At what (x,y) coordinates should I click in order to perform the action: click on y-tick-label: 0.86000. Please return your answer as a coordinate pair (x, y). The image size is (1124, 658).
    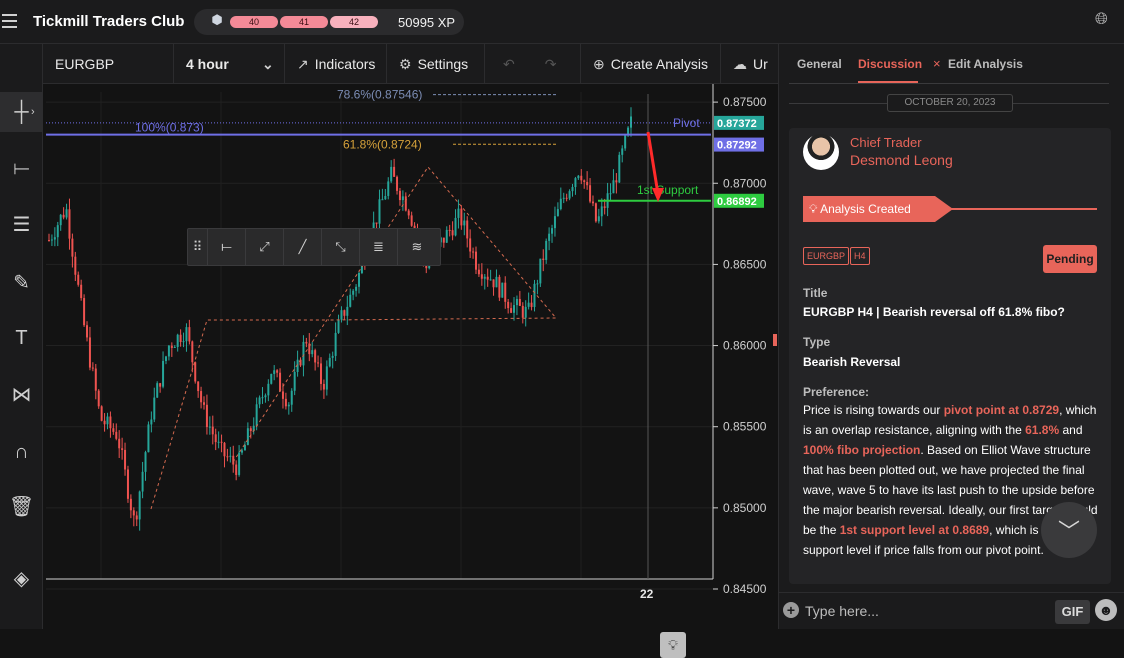
    Looking at the image, I should click on (745, 346).